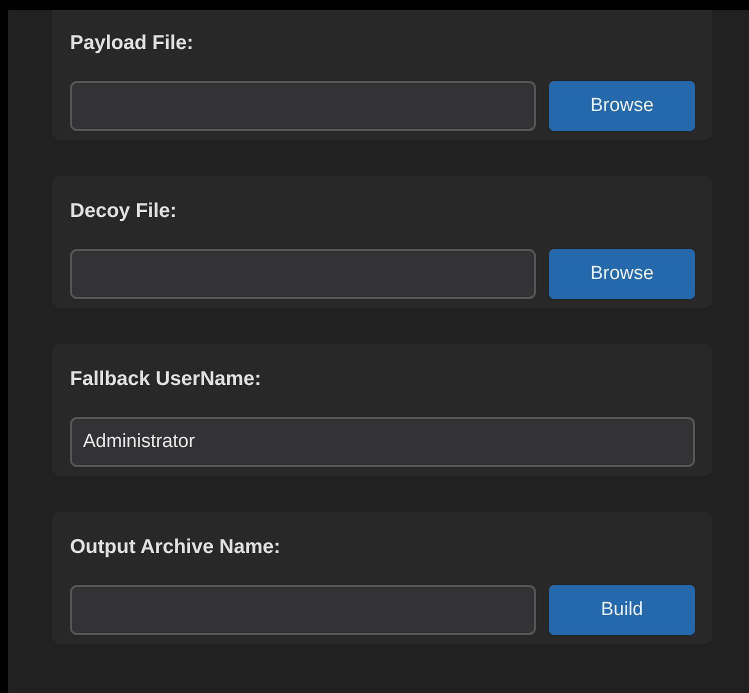 Image resolution: width=749 pixels, height=693 pixels. What do you see at coordinates (124, 211) in the screenshot?
I see `field-label: Decoy File:` at bounding box center [124, 211].